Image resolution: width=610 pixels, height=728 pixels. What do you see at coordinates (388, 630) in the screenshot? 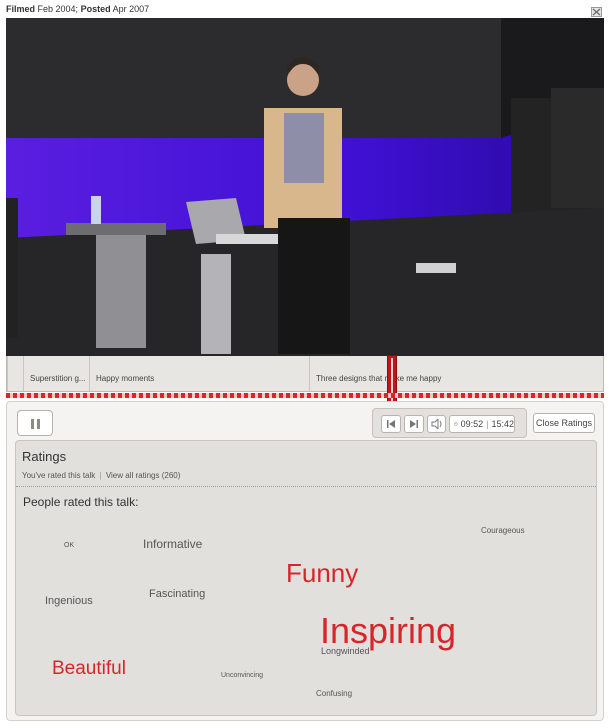
I see `rating-tag-inspiring: Inspiring` at bounding box center [388, 630].